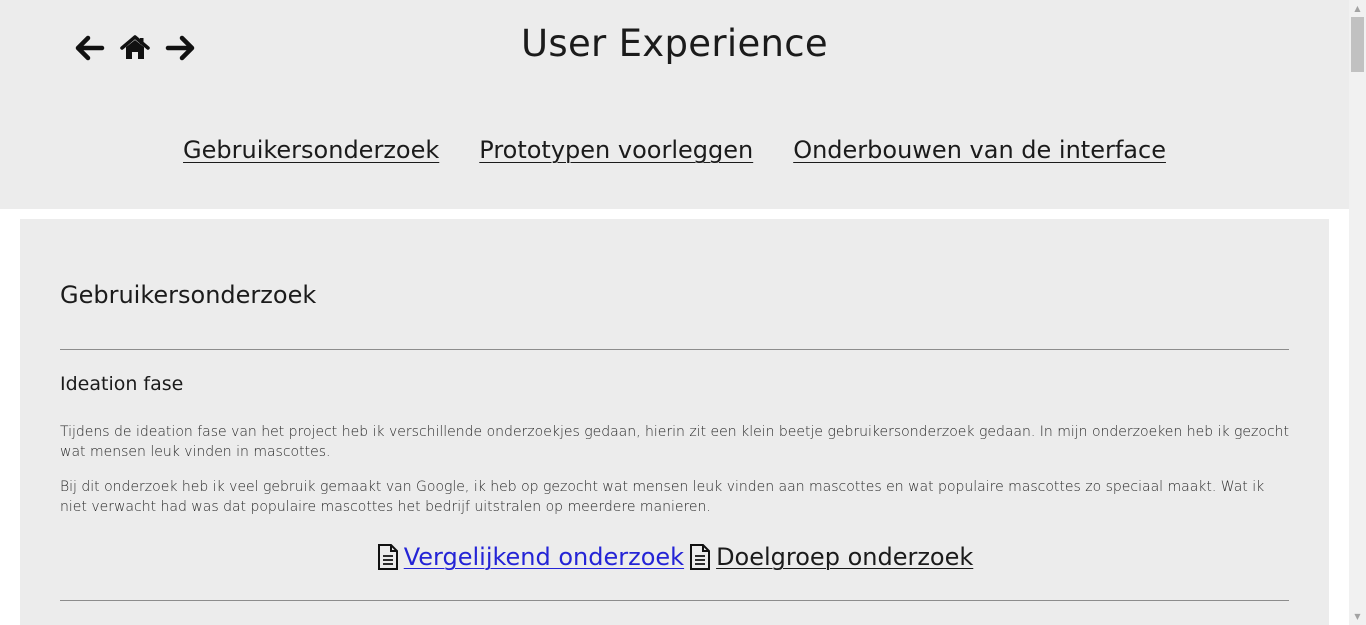 The image size is (1366, 625). What do you see at coordinates (979, 150) in the screenshot?
I see `topic-link-onderbouwen: Onderbouwen van de interface` at bounding box center [979, 150].